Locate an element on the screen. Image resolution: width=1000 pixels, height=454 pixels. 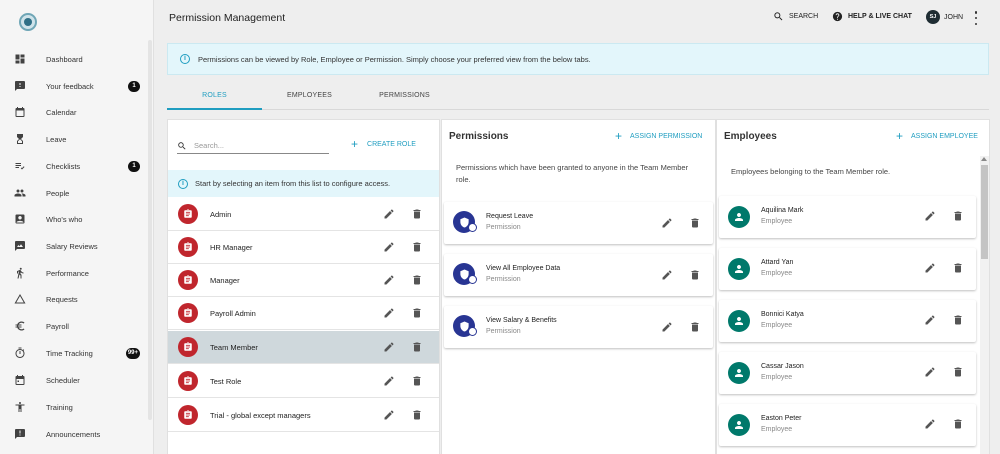
assign-employee-button: + ASSIGN EMPLOYEE is located at coordinates (937, 136).